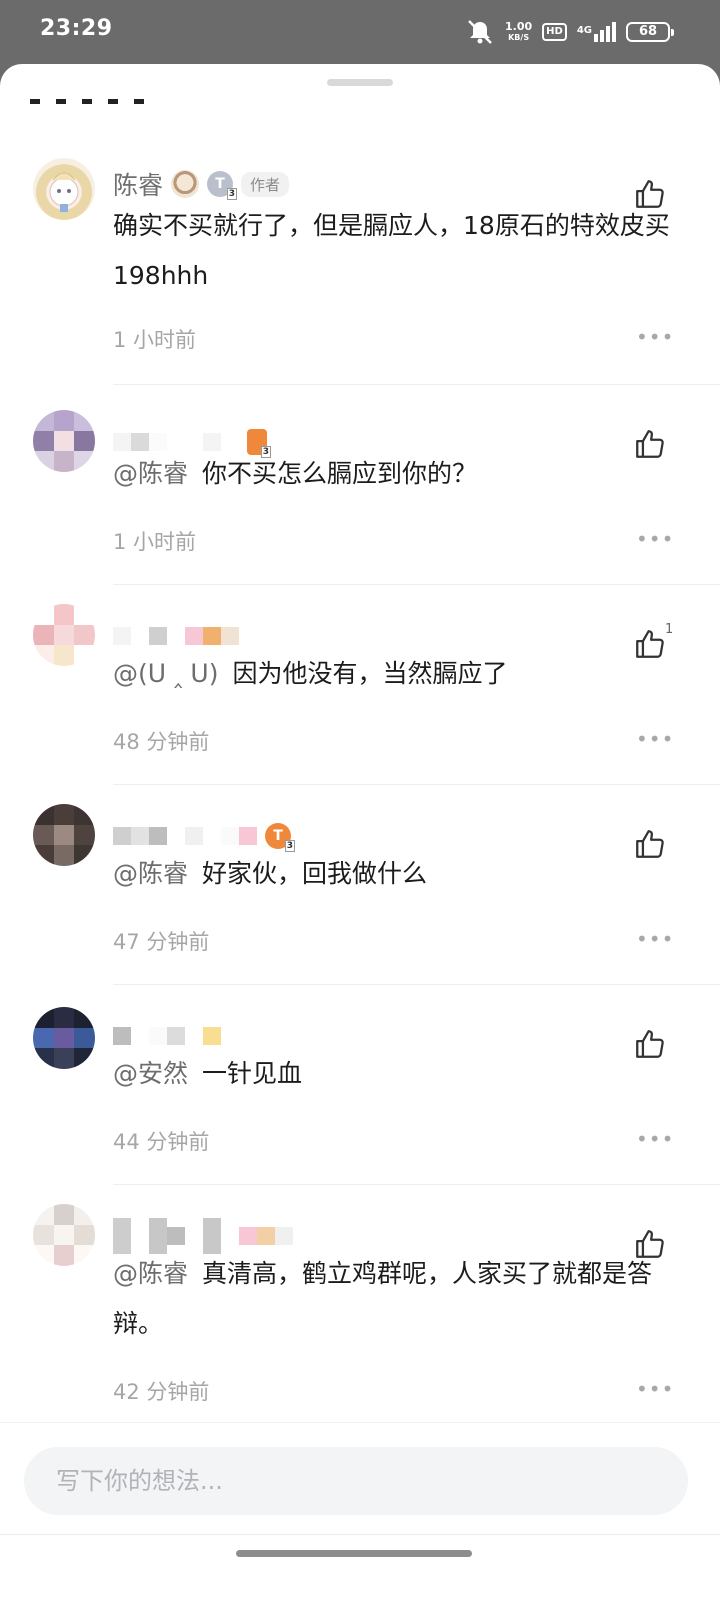 This screenshot has width=720, height=1600. Describe the element at coordinates (340, 473) in the screenshot. I see `comment-text-body: 你不买怎么膈应到你的？` at that location.